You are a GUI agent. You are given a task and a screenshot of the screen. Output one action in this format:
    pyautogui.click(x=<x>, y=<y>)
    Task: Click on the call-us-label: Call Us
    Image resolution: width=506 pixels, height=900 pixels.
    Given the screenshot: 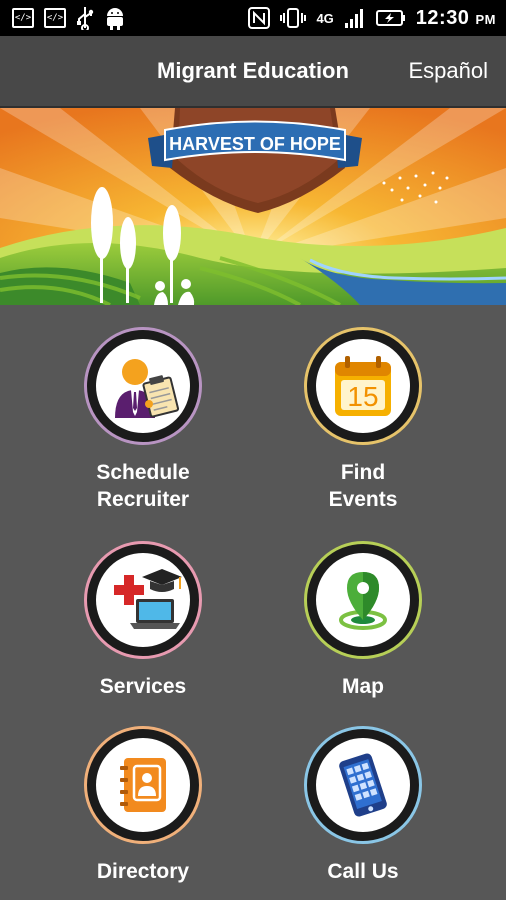 What is the action you would take?
    pyautogui.click(x=363, y=871)
    